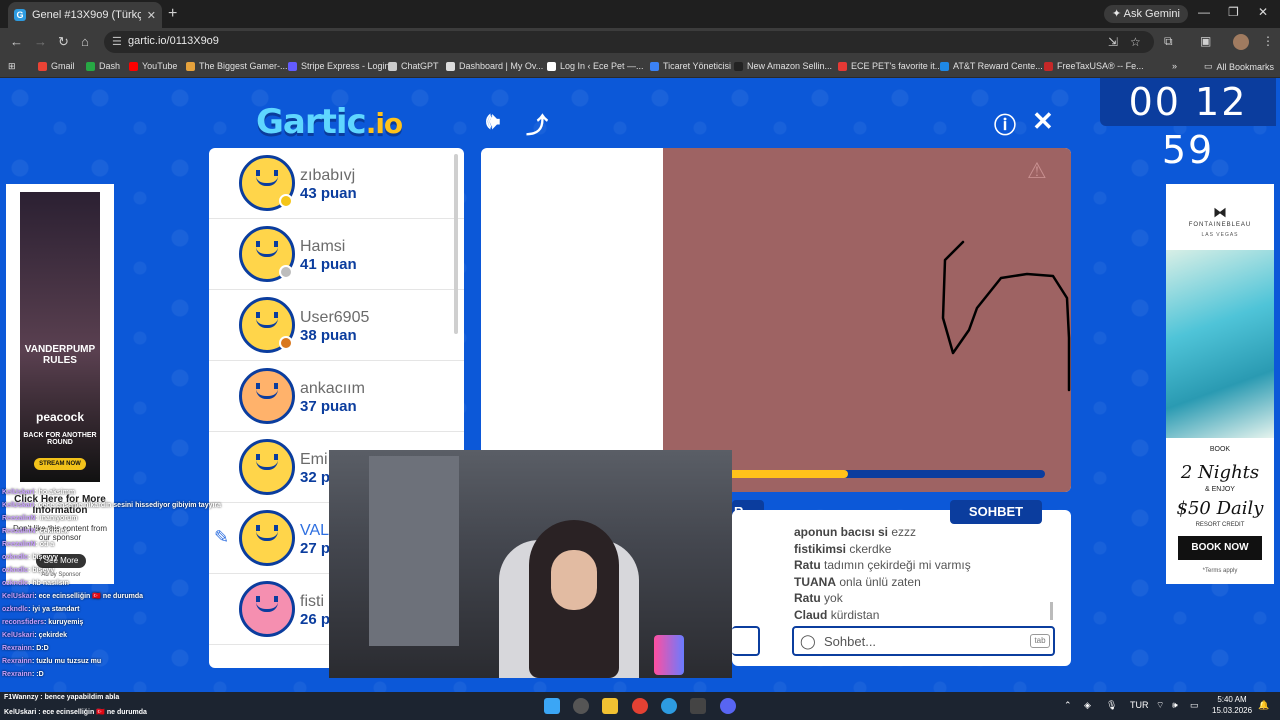  What do you see at coordinates (669, 706) in the screenshot?
I see `gartic-app-icon` at bounding box center [669, 706].